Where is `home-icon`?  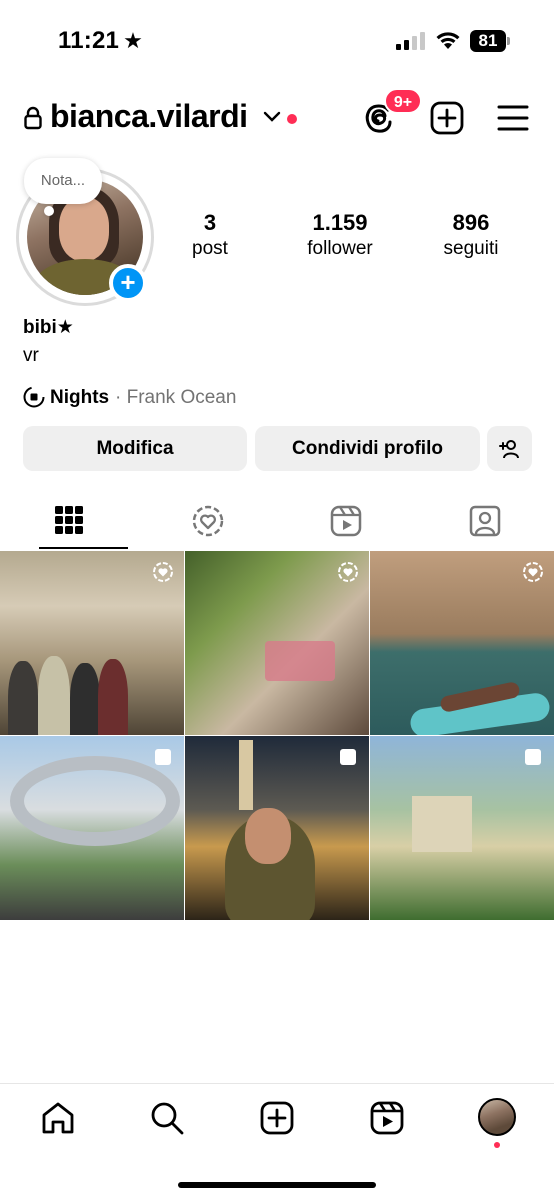
home-icon is located at coordinates (58, 1118).